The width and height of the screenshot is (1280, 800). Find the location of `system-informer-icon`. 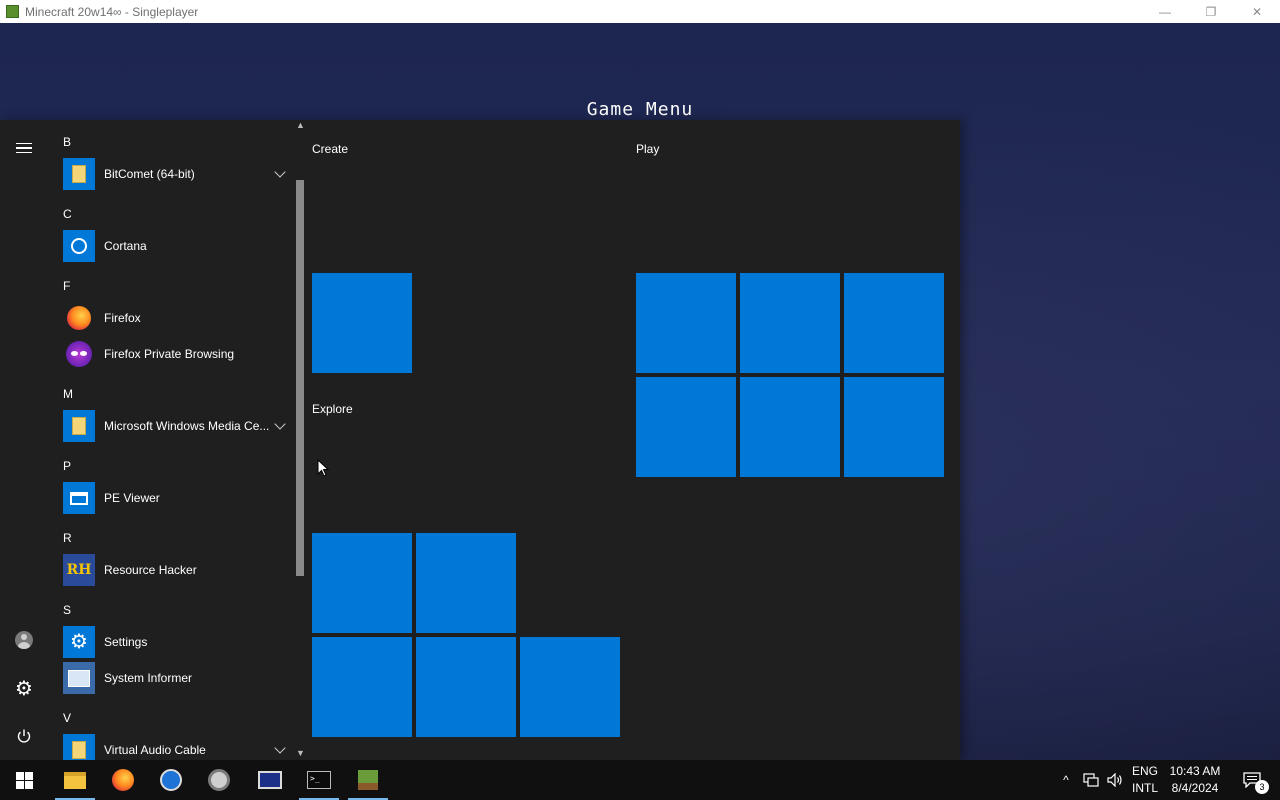

system-informer-icon is located at coordinates (79, 678).